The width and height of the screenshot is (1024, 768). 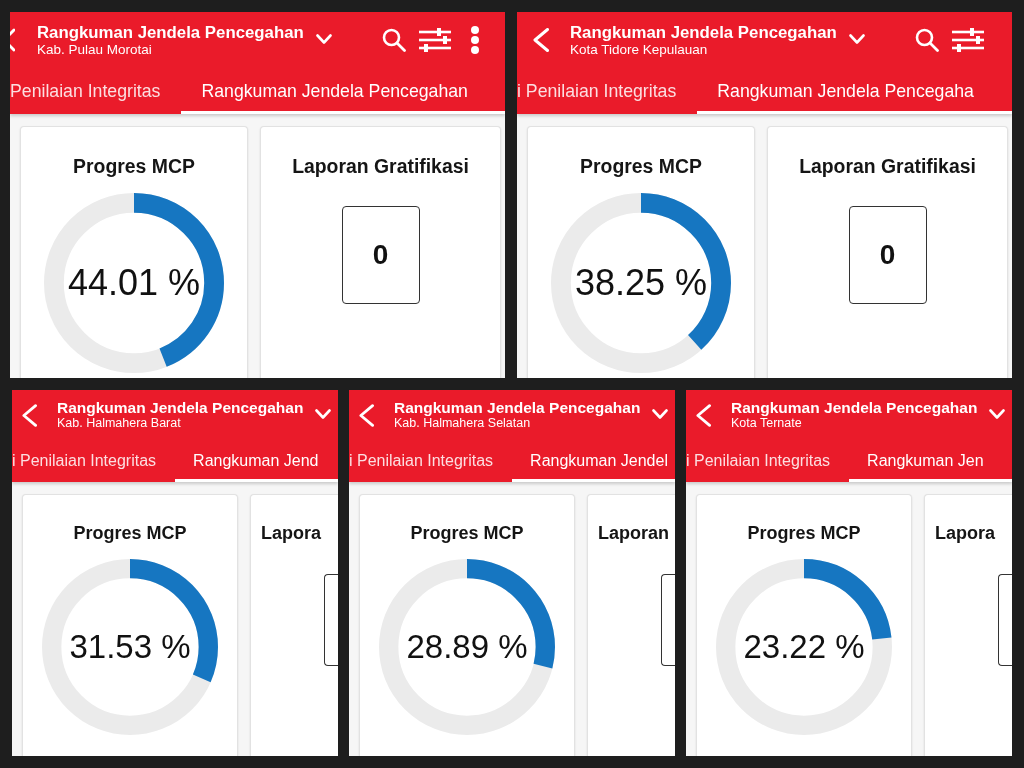 What do you see at coordinates (639, 49) in the screenshot?
I see `region-subtitle: Kota Tidore Kepulauan` at bounding box center [639, 49].